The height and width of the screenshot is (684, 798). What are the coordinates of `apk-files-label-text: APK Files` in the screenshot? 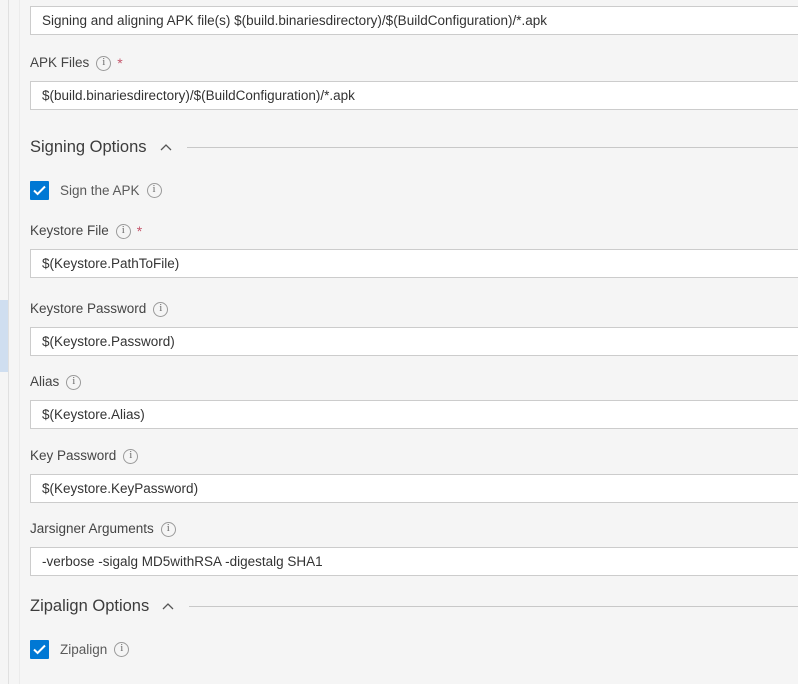 It's located at (60, 62).